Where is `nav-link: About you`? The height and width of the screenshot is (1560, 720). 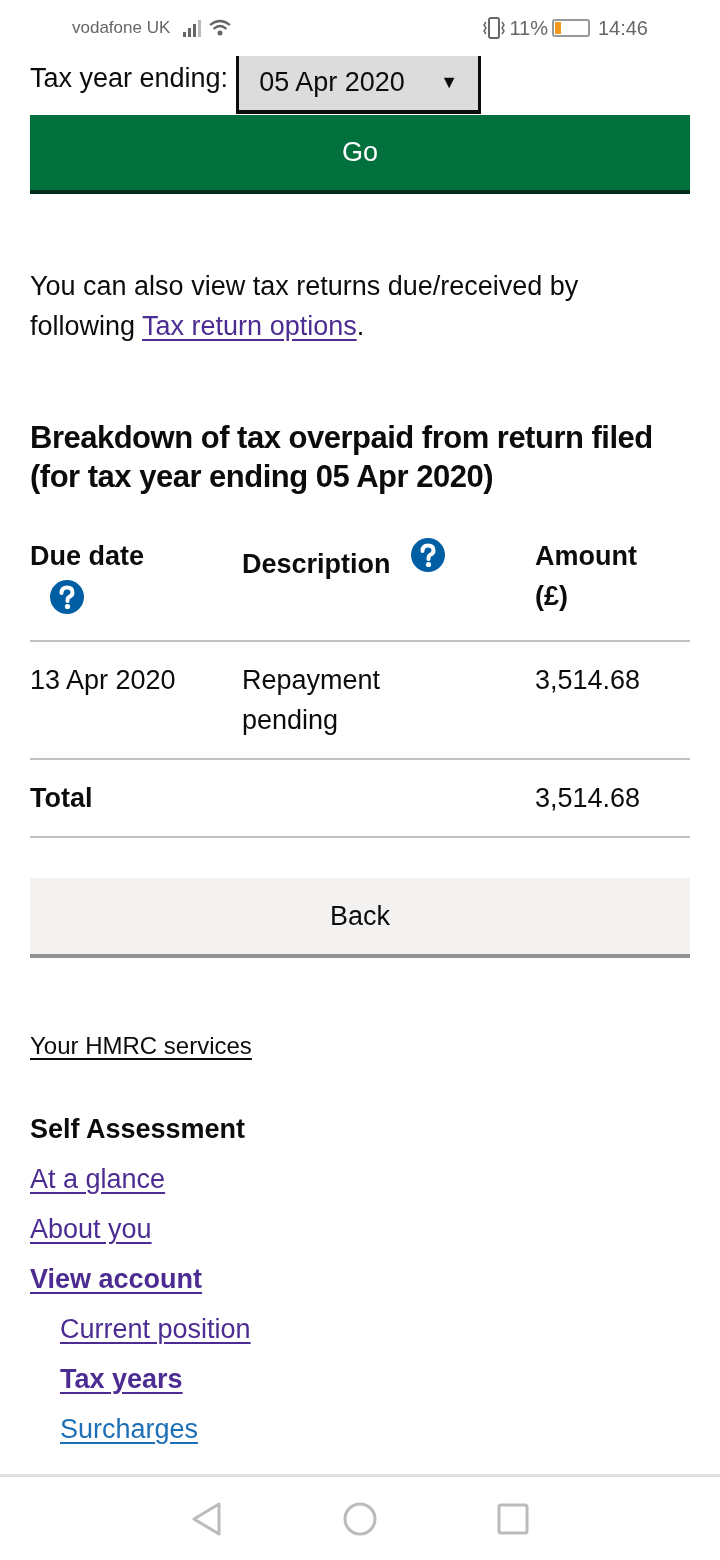
nav-link: About you is located at coordinates (91, 1229).